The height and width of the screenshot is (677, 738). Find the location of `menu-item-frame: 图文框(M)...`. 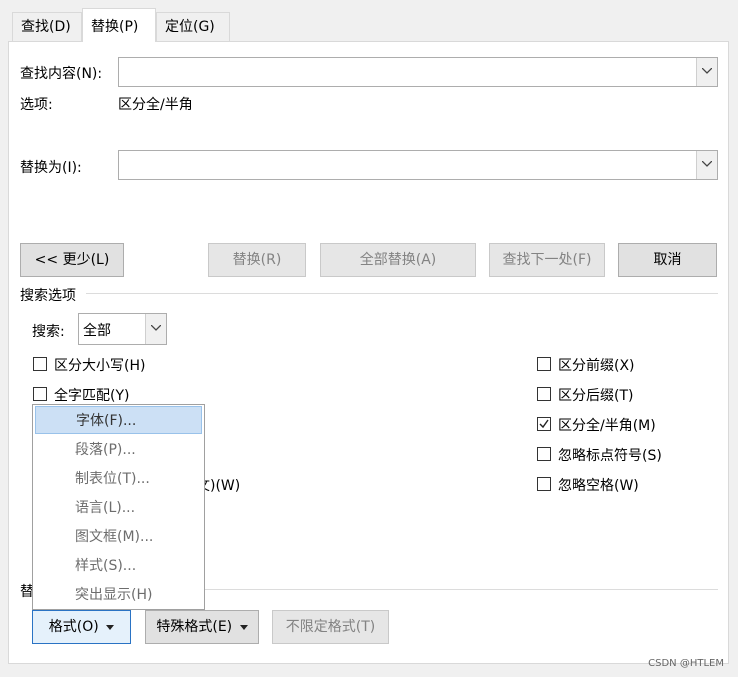

menu-item-frame: 图文框(M)... is located at coordinates (118, 537).